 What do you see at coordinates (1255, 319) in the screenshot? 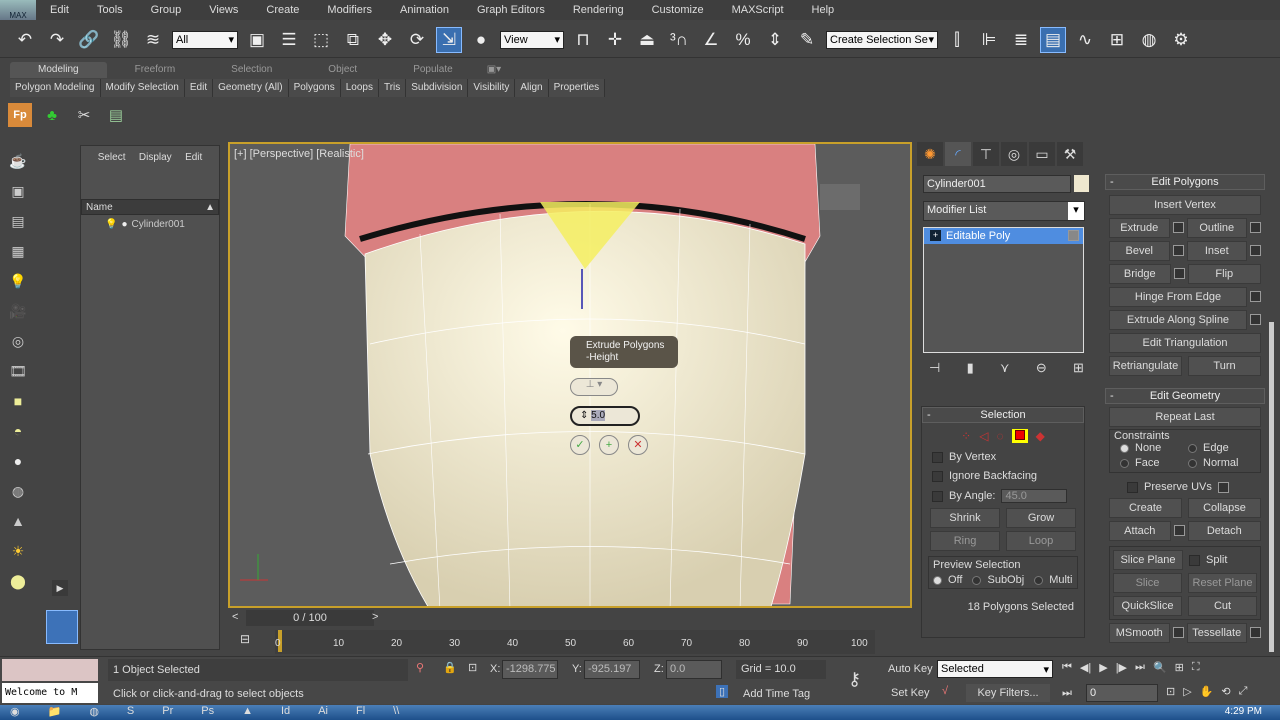
I see `extrude-spline-settings-icon` at bounding box center [1255, 319].